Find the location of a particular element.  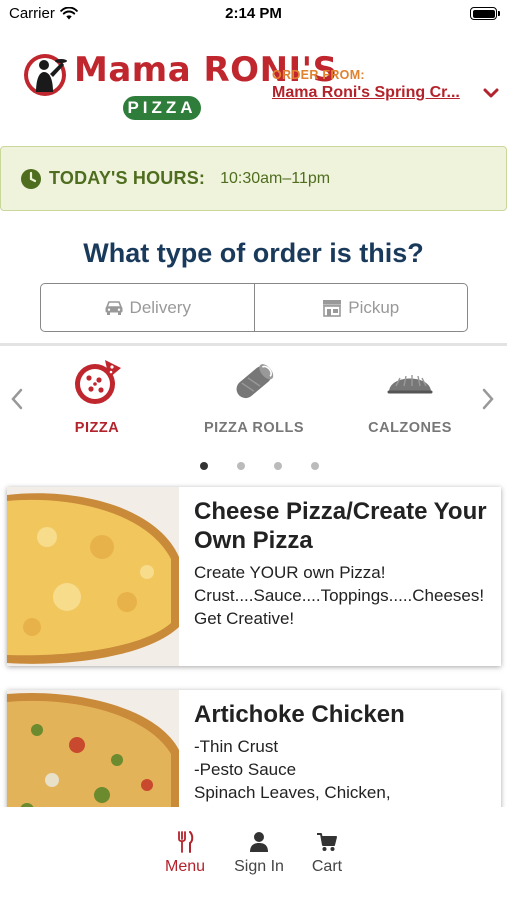

pickup-option: Pickup is located at coordinates (360, 307).